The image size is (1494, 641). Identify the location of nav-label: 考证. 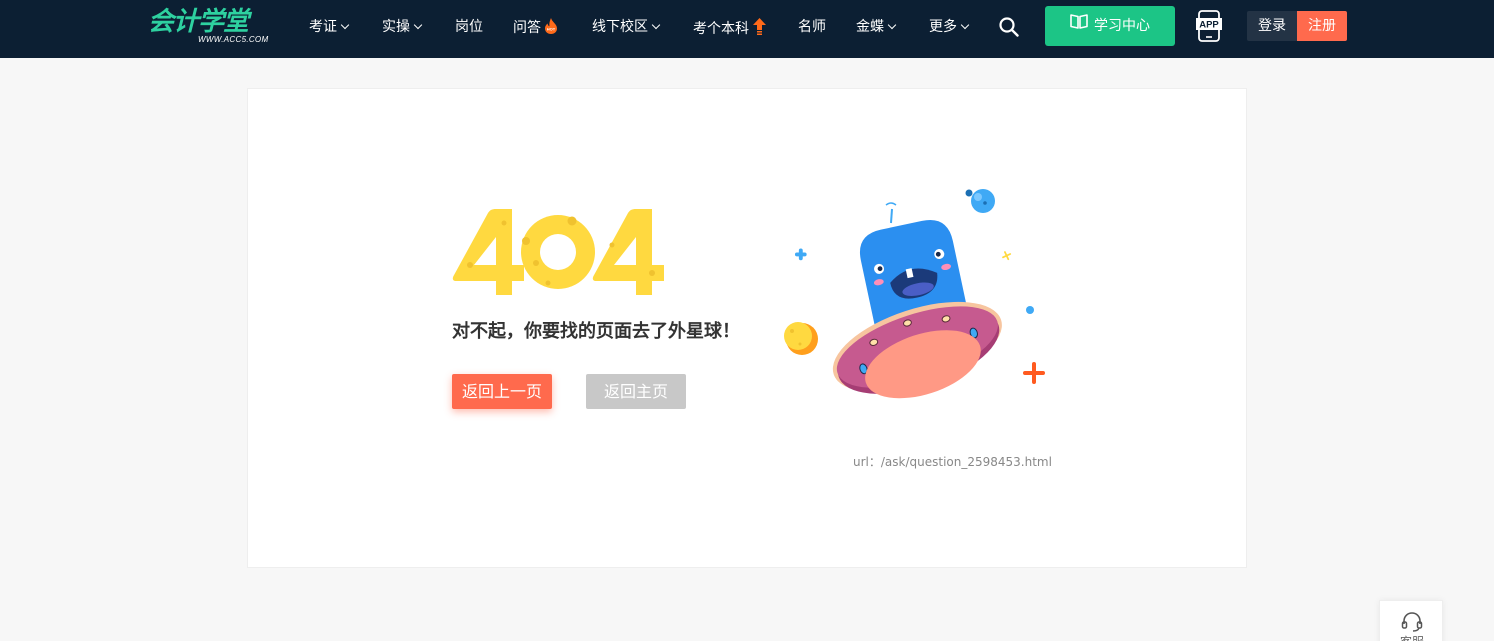
(323, 27).